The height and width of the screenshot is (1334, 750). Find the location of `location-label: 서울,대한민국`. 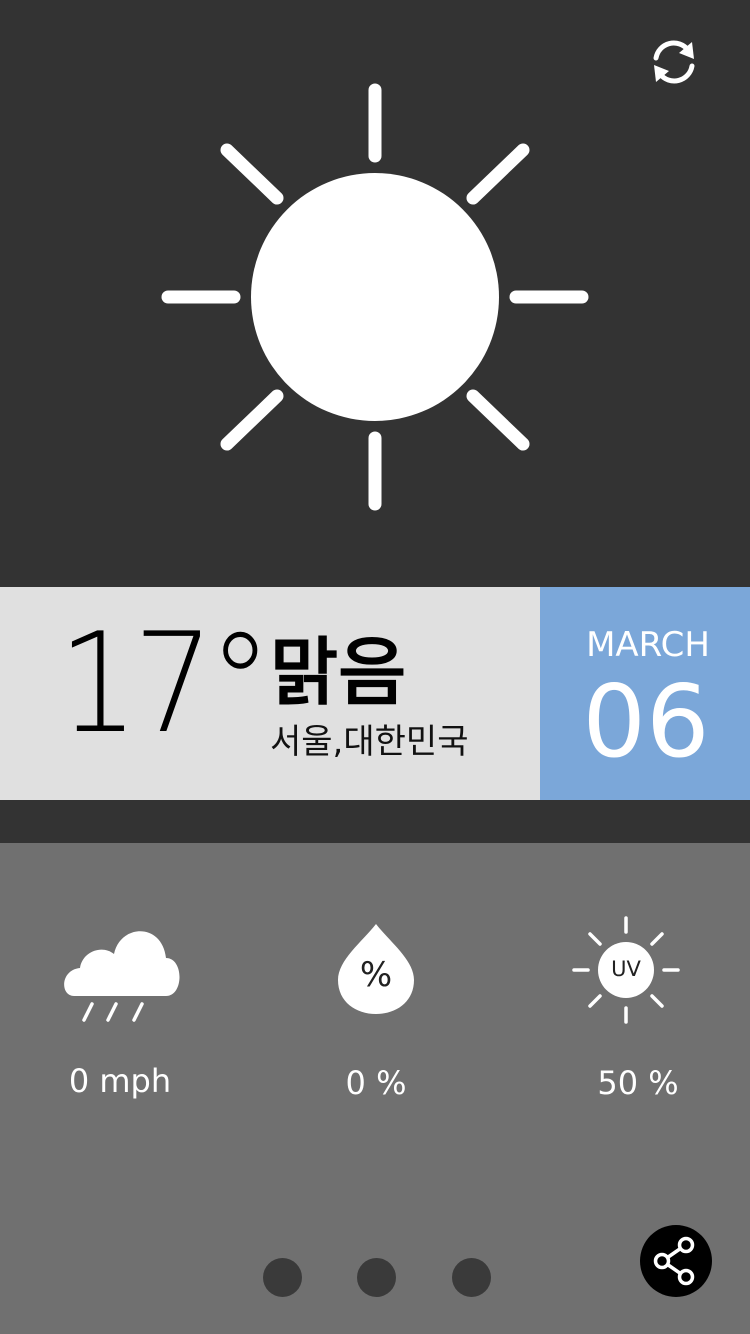

location-label: 서울,대한민국 is located at coordinates (369, 742).